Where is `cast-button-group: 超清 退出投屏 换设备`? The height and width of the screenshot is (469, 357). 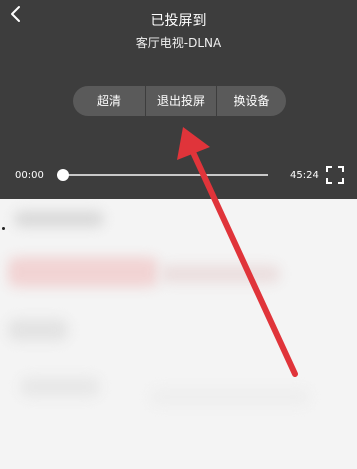
cast-button-group: 超清 退出投屏 换设备 is located at coordinates (179, 101).